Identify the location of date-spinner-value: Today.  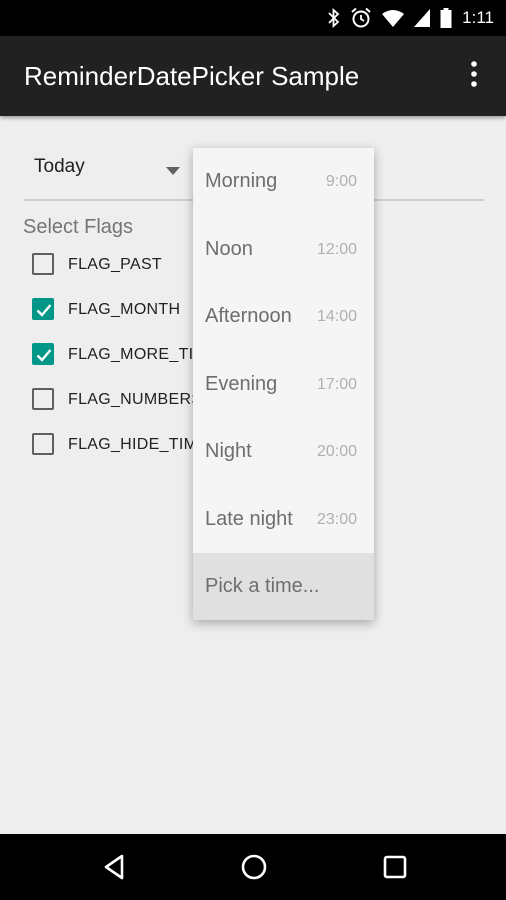
(59, 166).